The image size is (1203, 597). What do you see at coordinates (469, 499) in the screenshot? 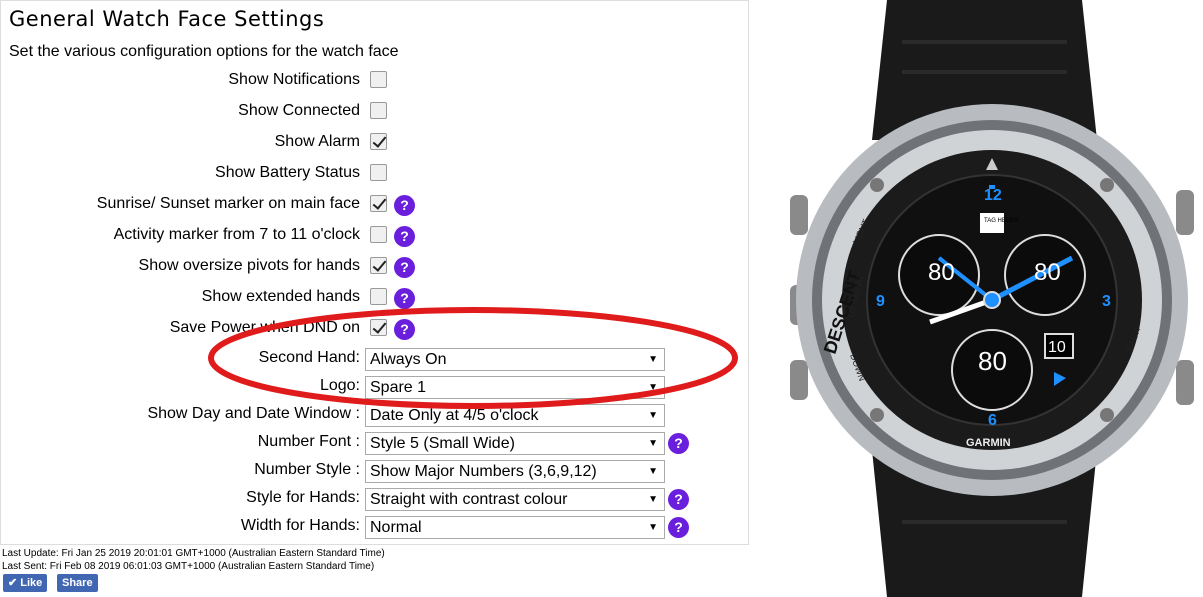
I see `dropdown-value: Straight with contrast colour` at bounding box center [469, 499].